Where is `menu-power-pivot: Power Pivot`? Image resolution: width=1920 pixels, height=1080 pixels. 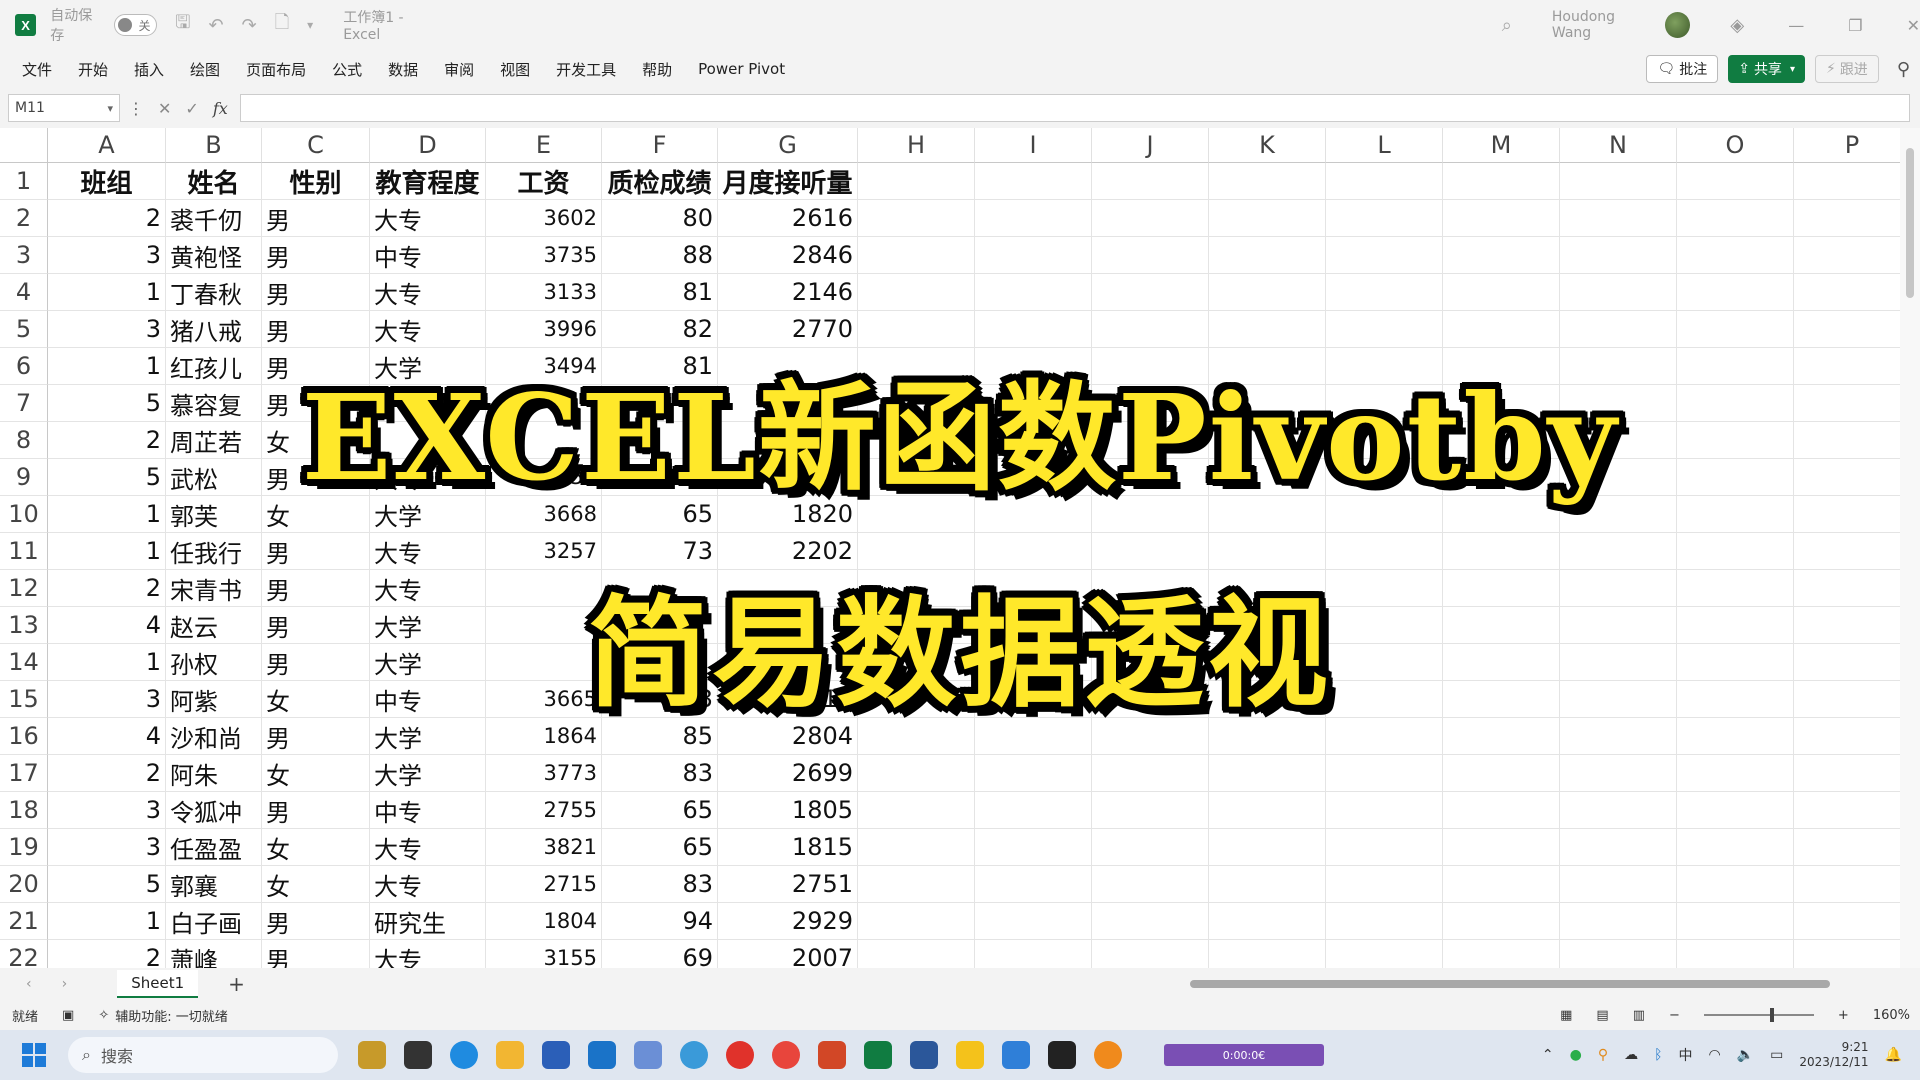
menu-power-pivot: Power Pivot is located at coordinates (741, 69).